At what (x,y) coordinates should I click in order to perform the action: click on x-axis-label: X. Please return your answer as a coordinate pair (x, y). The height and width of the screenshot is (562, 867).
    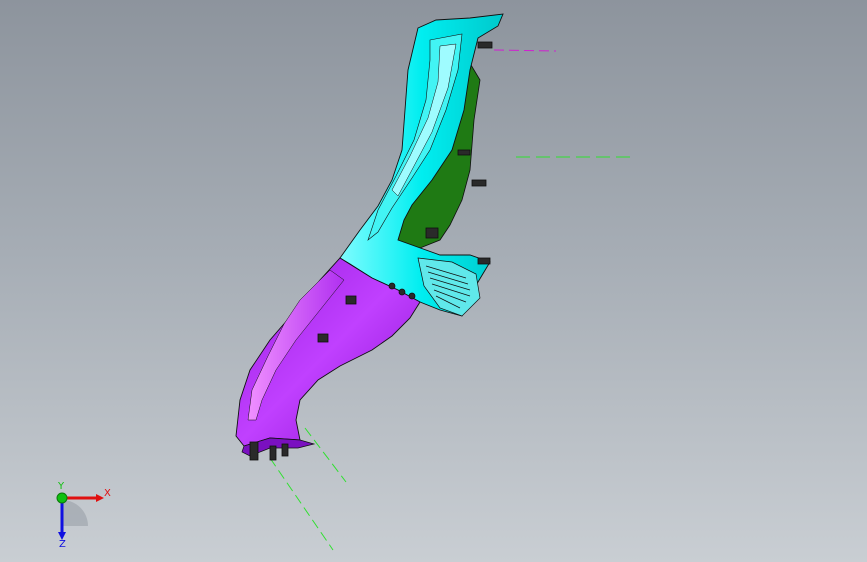
    Looking at the image, I should click on (107, 493).